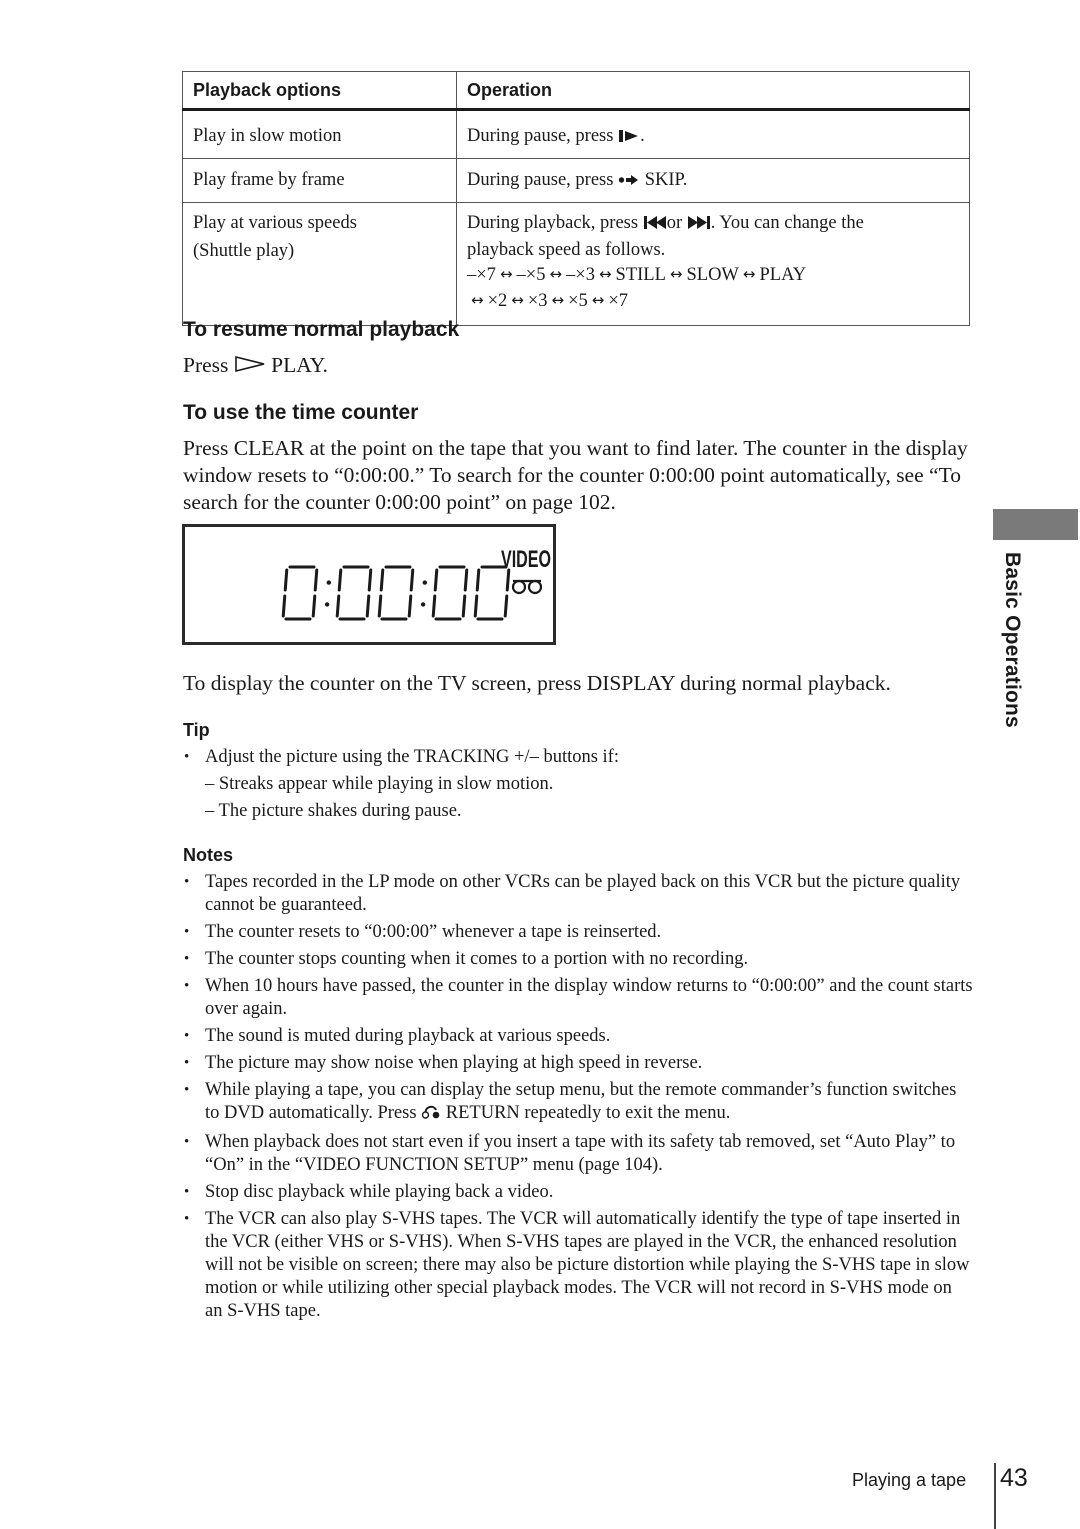 The image size is (1080, 1529). What do you see at coordinates (319, 134) in the screenshot?
I see `option-cell: Play in slow motion` at bounding box center [319, 134].